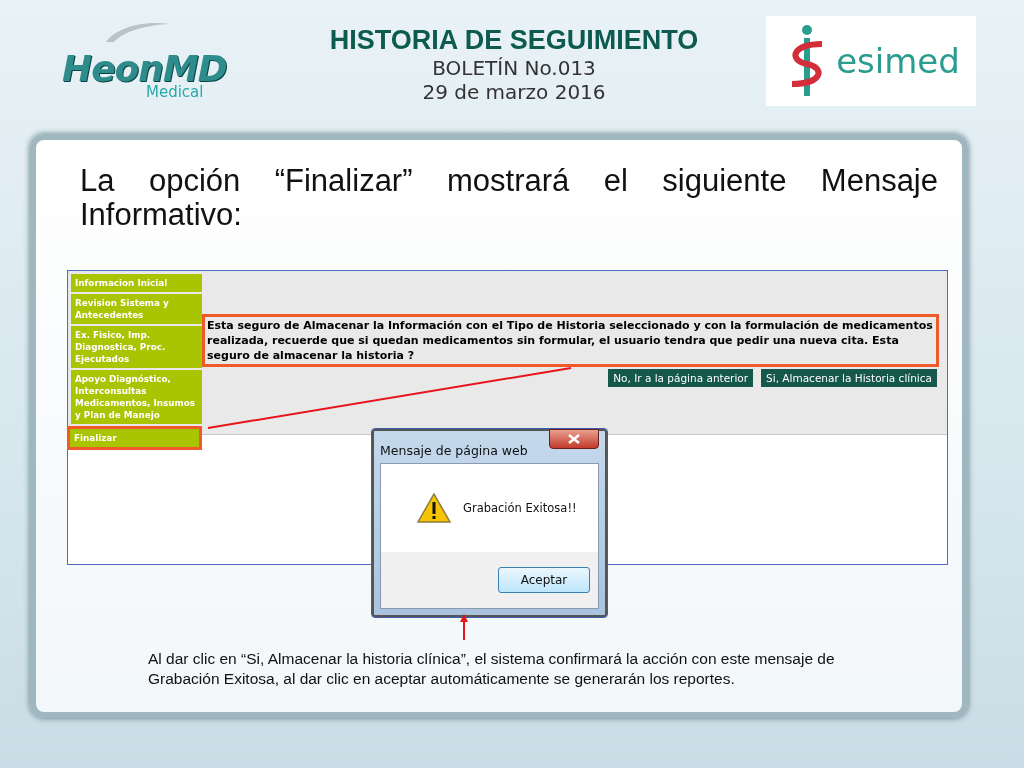 This screenshot has width=1024, height=768. What do you see at coordinates (134, 438) in the screenshot?
I see `menu-item: Finalizar` at bounding box center [134, 438].